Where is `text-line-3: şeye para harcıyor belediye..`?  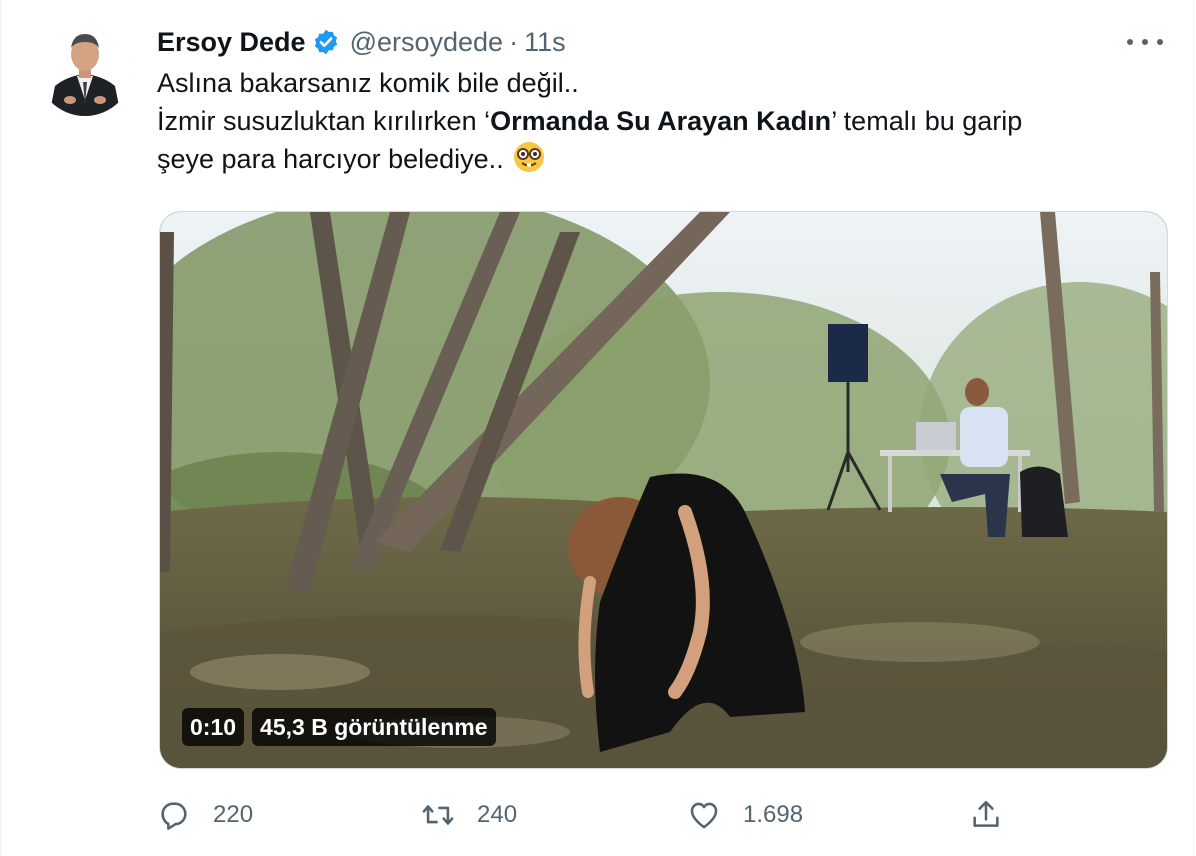 text-line-3: şeye para harcıyor belediye.. is located at coordinates (330, 159).